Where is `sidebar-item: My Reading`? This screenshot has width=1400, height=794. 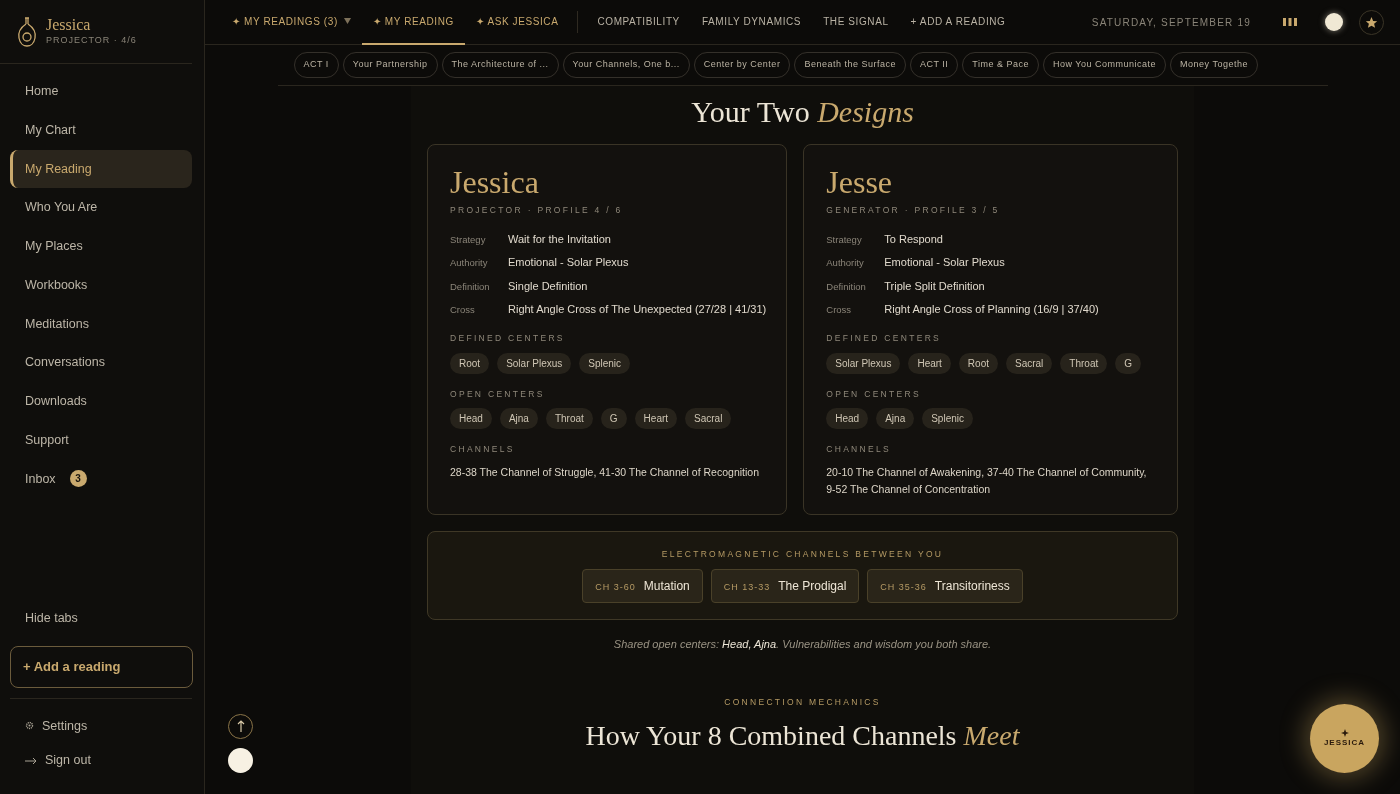 sidebar-item: My Reading is located at coordinates (101, 169).